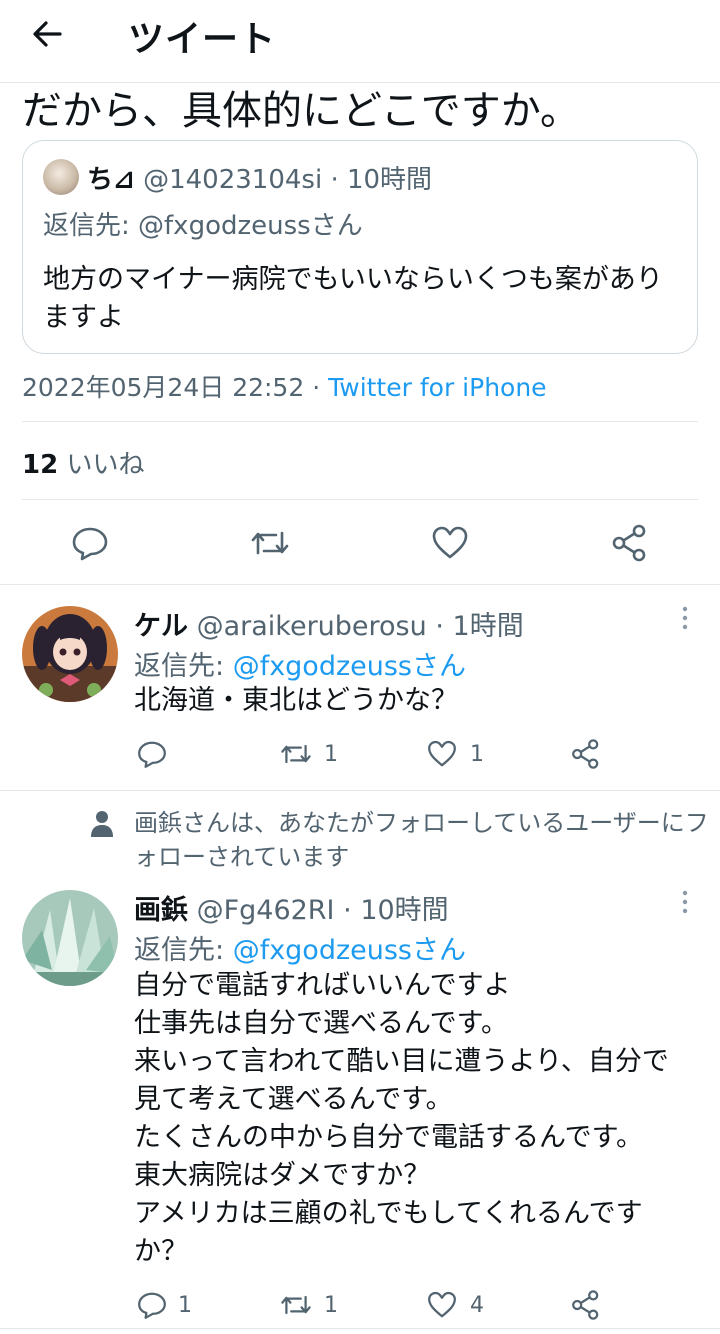  What do you see at coordinates (477, 1305) in the screenshot?
I see `like-count: 4` at bounding box center [477, 1305].